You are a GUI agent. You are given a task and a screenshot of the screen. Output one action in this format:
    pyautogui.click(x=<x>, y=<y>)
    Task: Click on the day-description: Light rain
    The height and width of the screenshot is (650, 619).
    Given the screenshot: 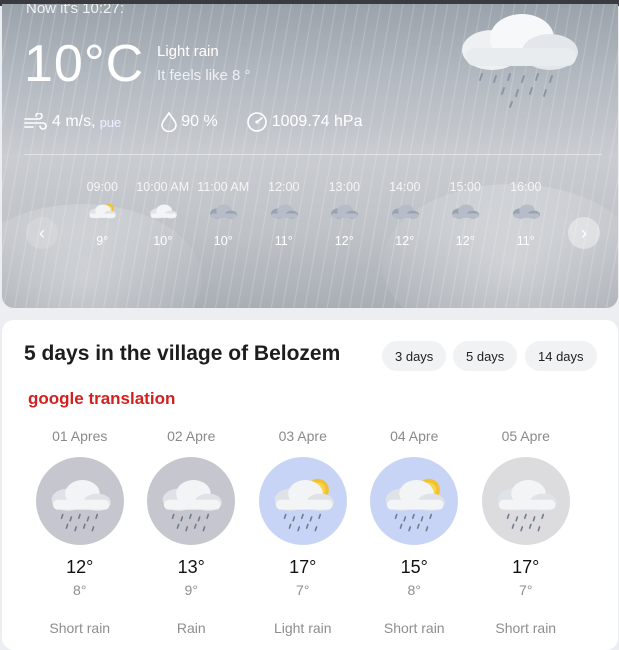 What is the action you would take?
    pyautogui.click(x=302, y=628)
    